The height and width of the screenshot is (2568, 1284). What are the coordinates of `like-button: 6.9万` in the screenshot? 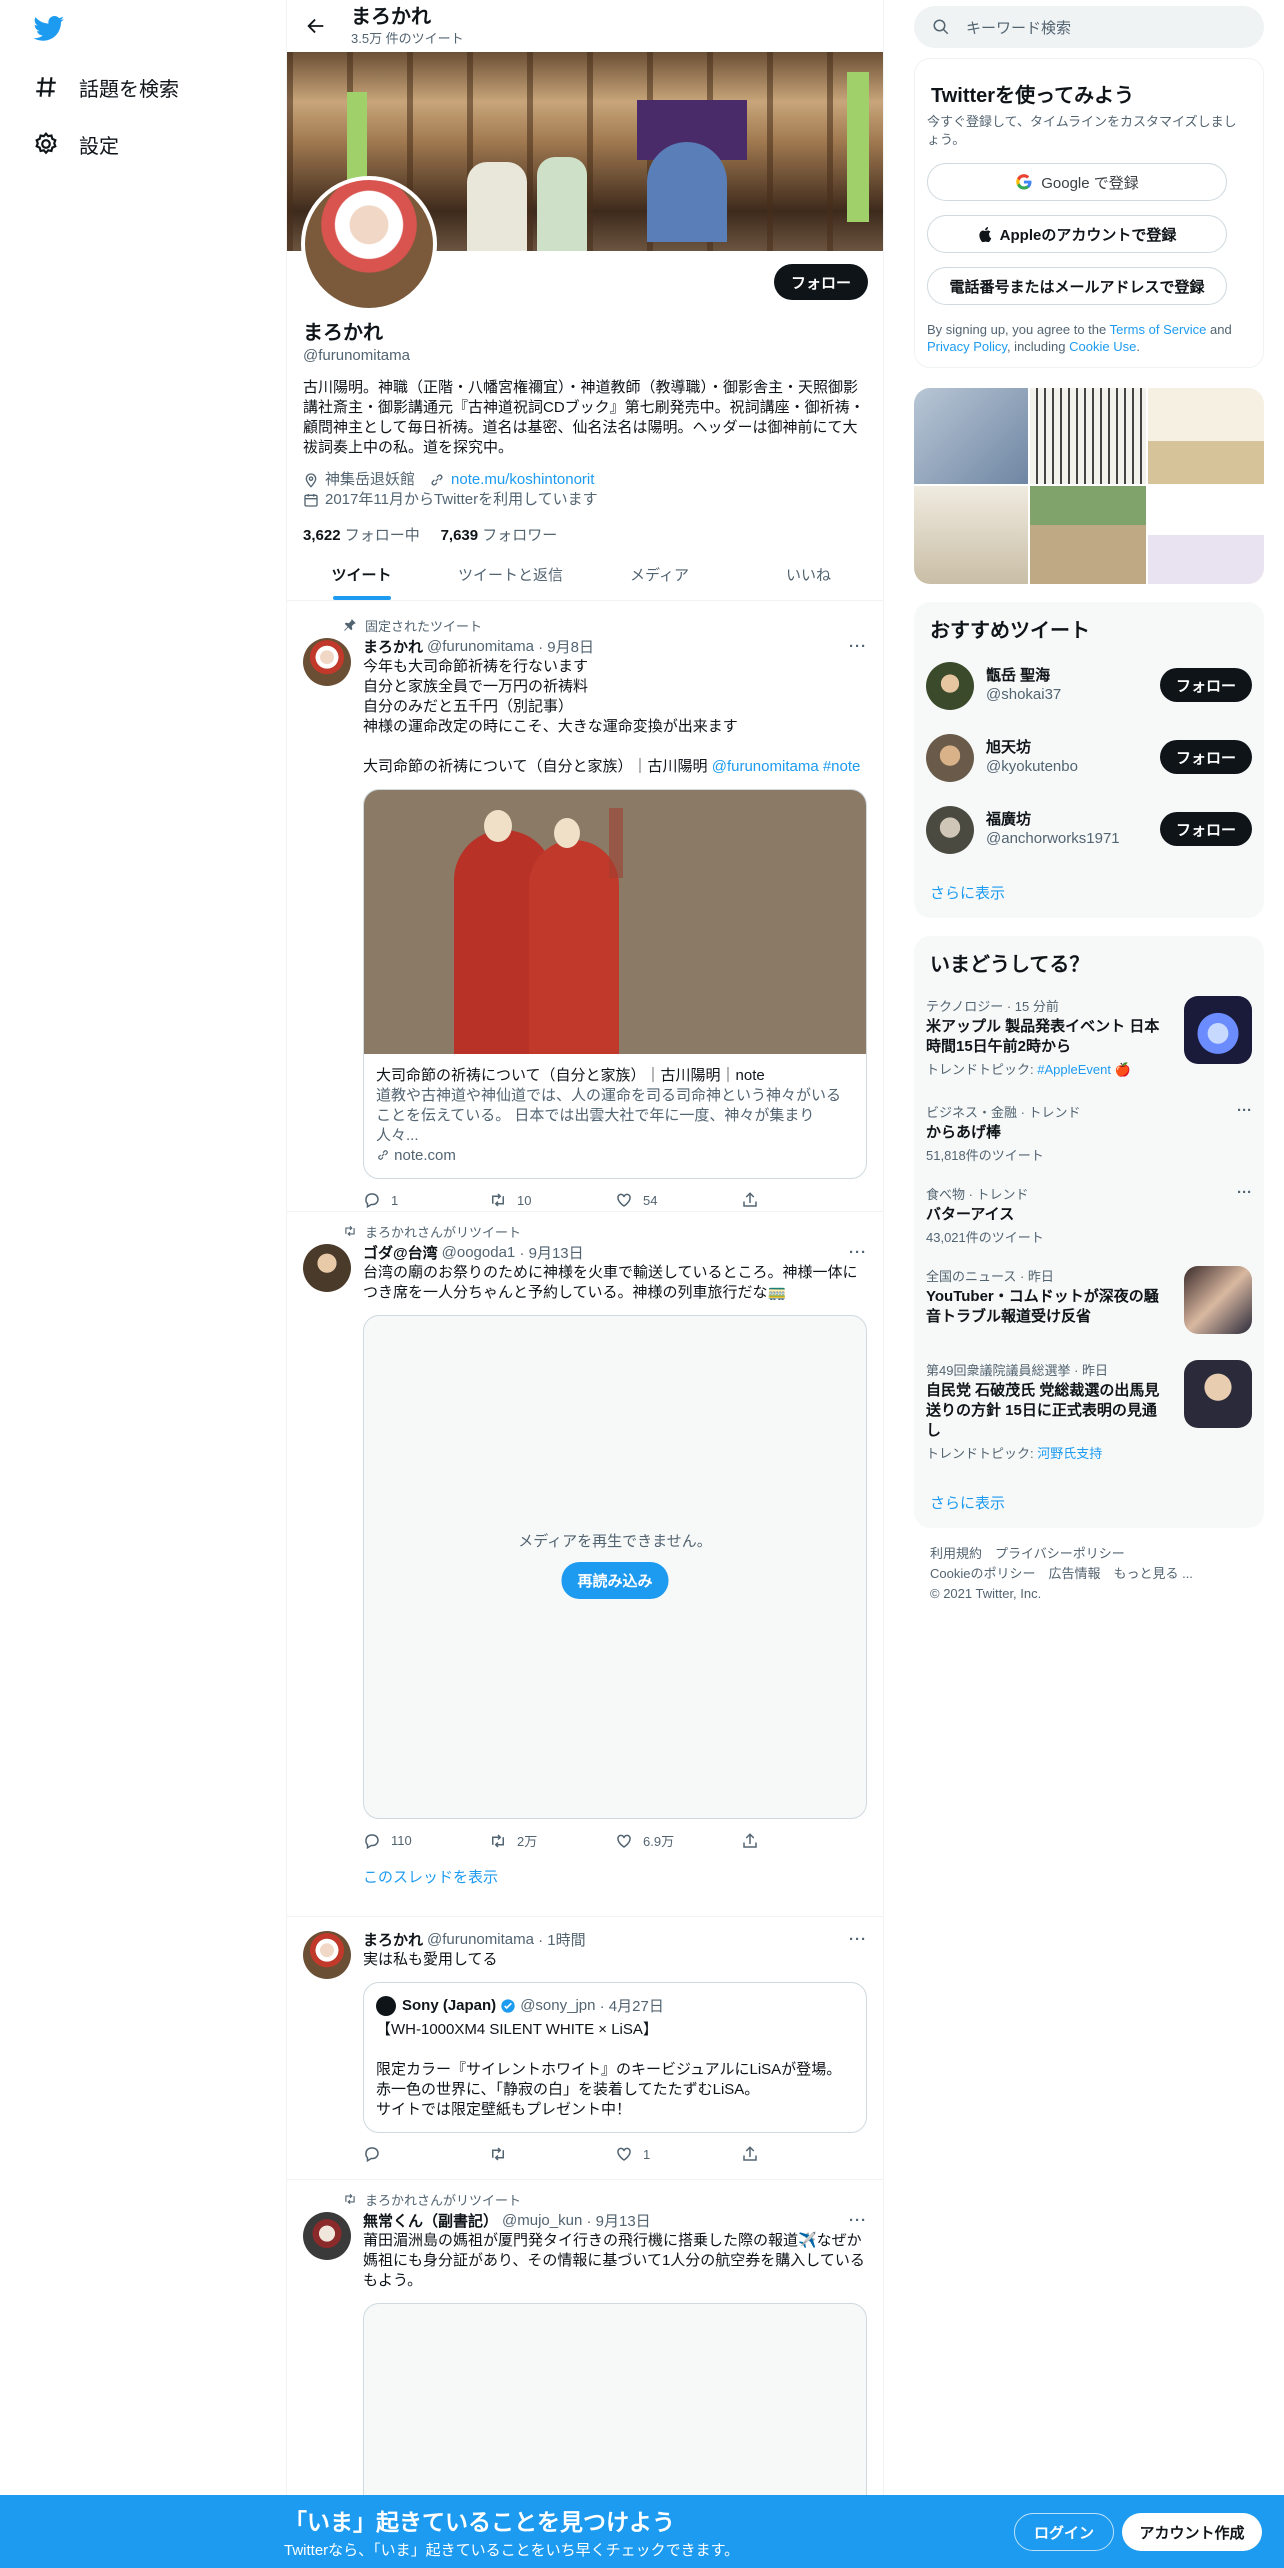 It's located at (678, 1840).